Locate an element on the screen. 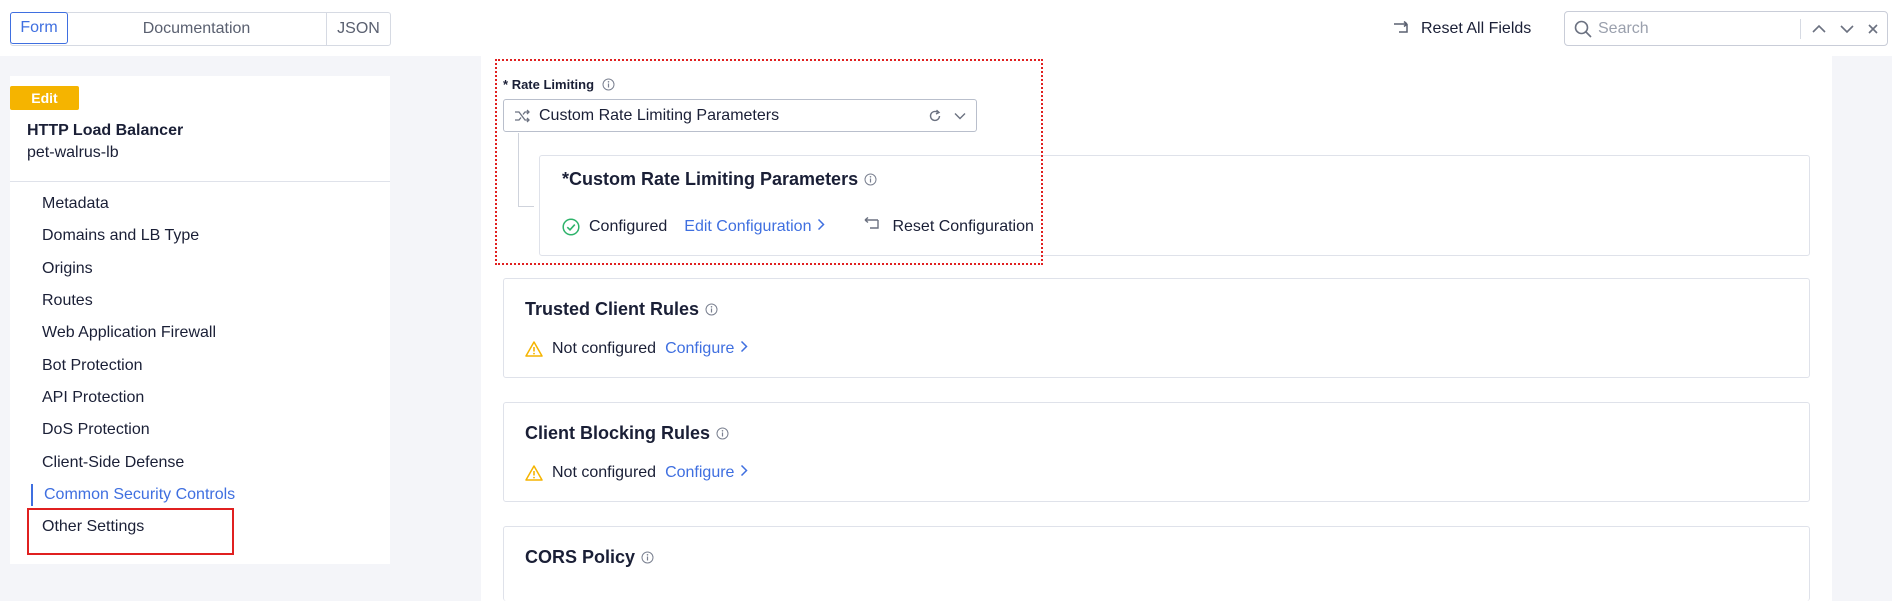  trusted-client-rules-title-text: Trusted Client Rules is located at coordinates (612, 309).